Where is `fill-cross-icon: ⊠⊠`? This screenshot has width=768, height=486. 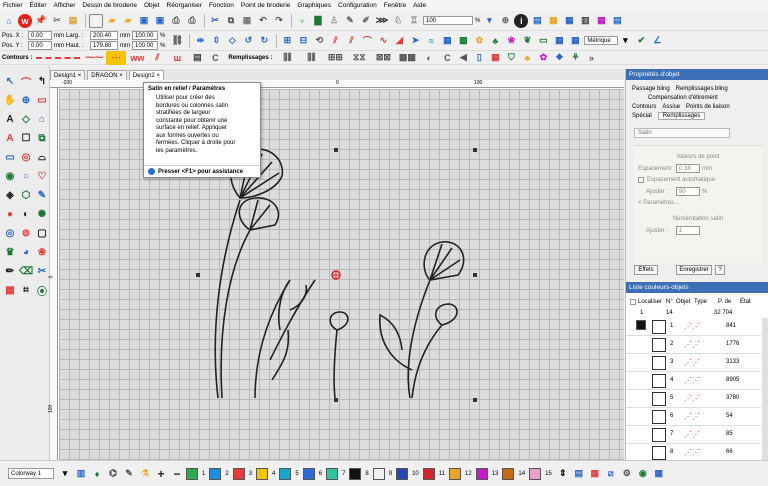
fill-cross-icon: ⊠⊠ is located at coordinates (383, 58).